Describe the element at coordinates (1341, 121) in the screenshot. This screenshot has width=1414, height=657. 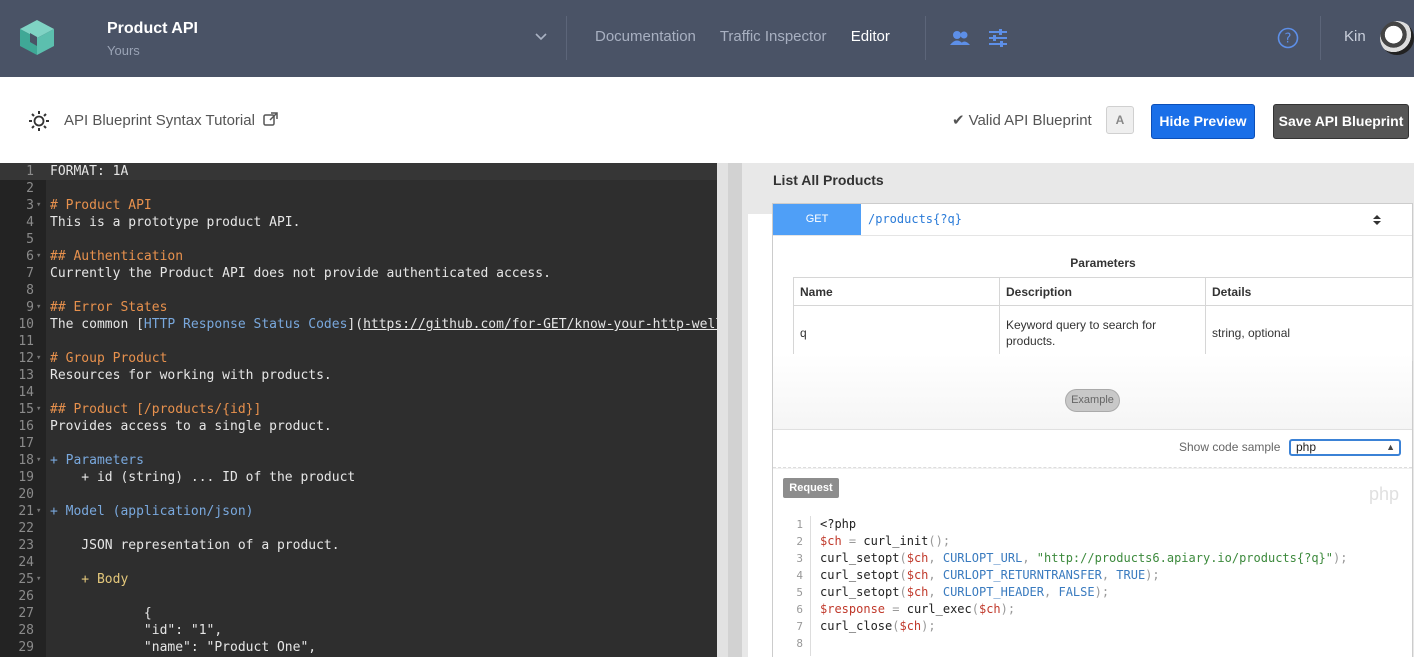
I see `save-blueprint-button: Save API Blueprint` at that location.